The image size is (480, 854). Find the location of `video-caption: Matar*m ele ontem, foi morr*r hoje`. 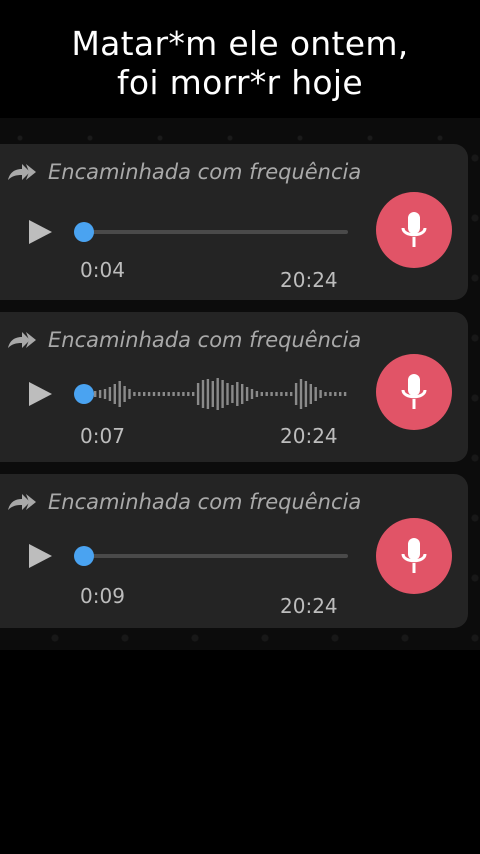

video-caption: Matar*m ele ontem, foi morr*r hoje is located at coordinates (240, 63).